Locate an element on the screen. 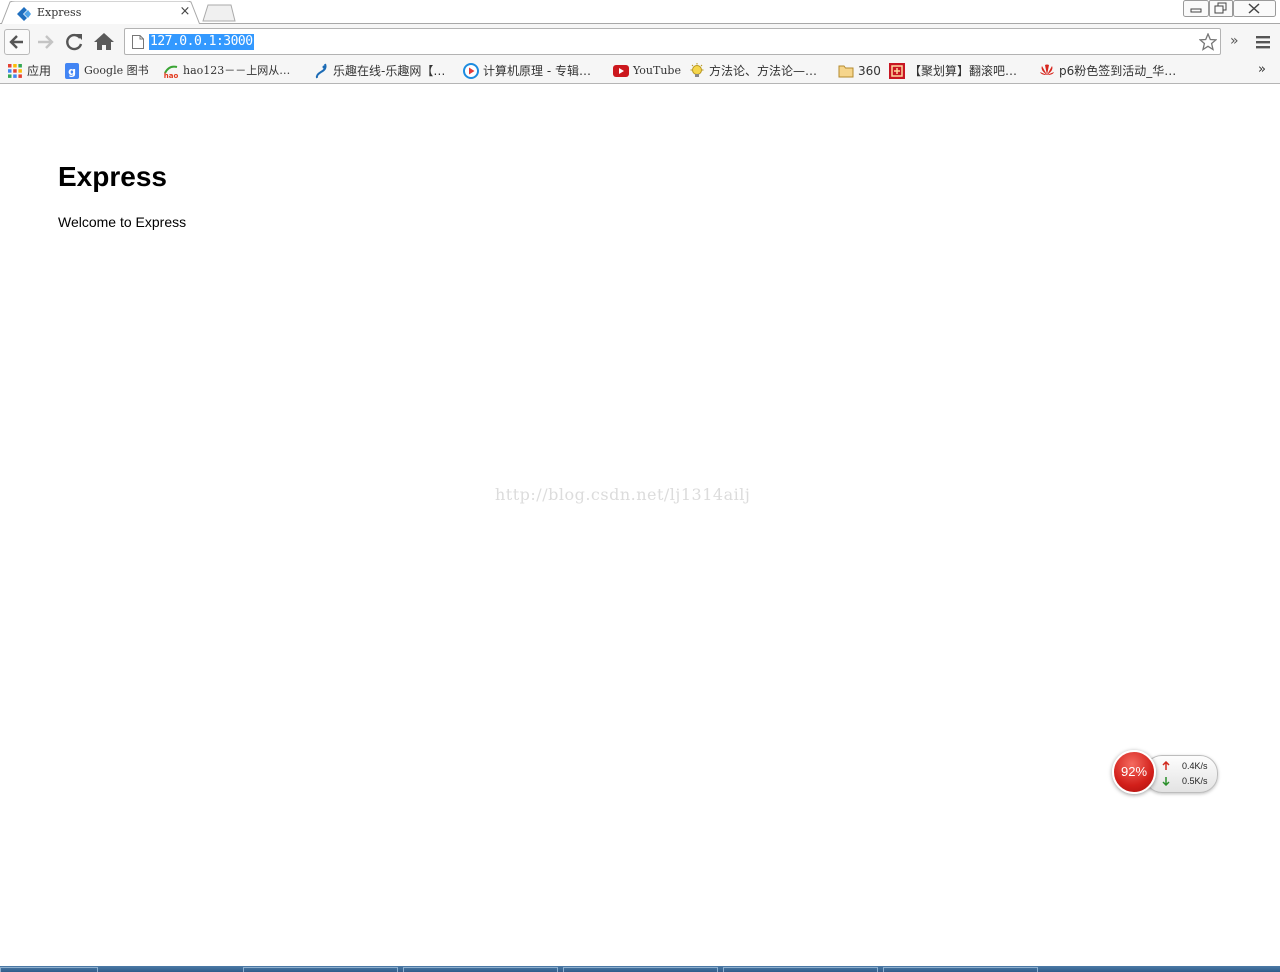 The width and height of the screenshot is (1280, 972). apps-grid-icon is located at coordinates (15, 71).